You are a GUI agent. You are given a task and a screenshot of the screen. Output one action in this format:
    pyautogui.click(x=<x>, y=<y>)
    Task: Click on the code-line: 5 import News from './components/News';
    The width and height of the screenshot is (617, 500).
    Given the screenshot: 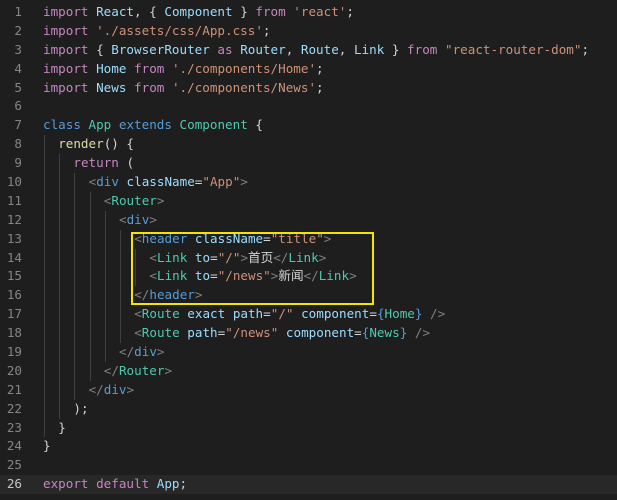 What is the action you would take?
    pyautogui.click(x=308, y=88)
    